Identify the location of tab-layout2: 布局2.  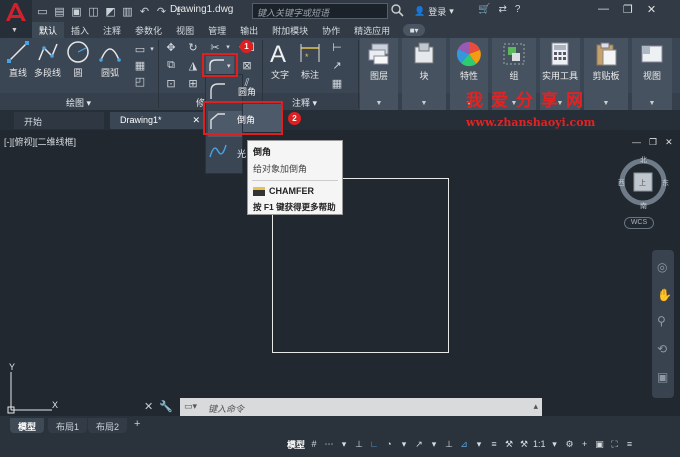
(108, 425).